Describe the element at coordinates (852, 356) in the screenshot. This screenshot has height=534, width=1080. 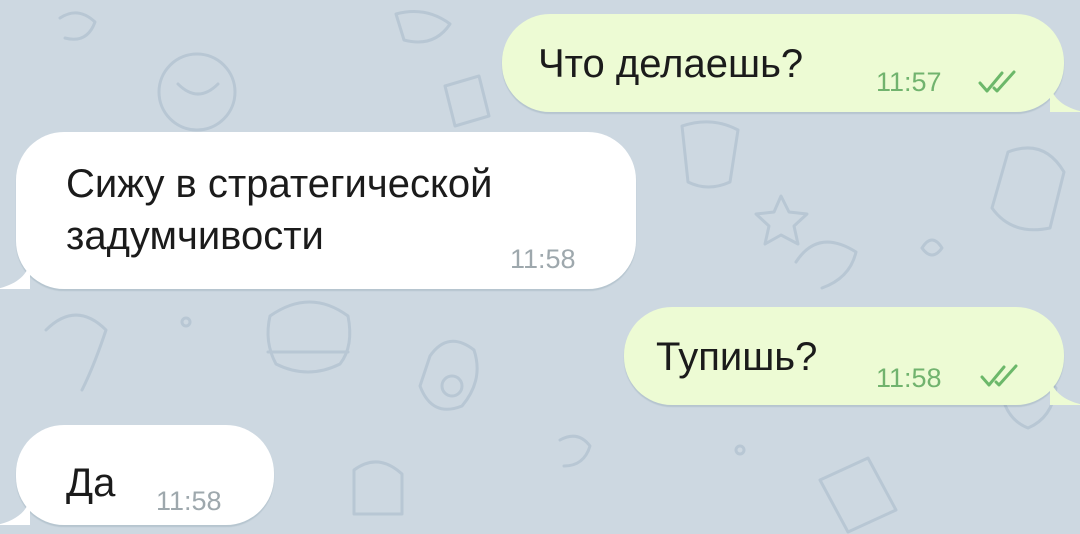
I see `message-bubble-outgoing: Тупишь? 11:58` at that location.